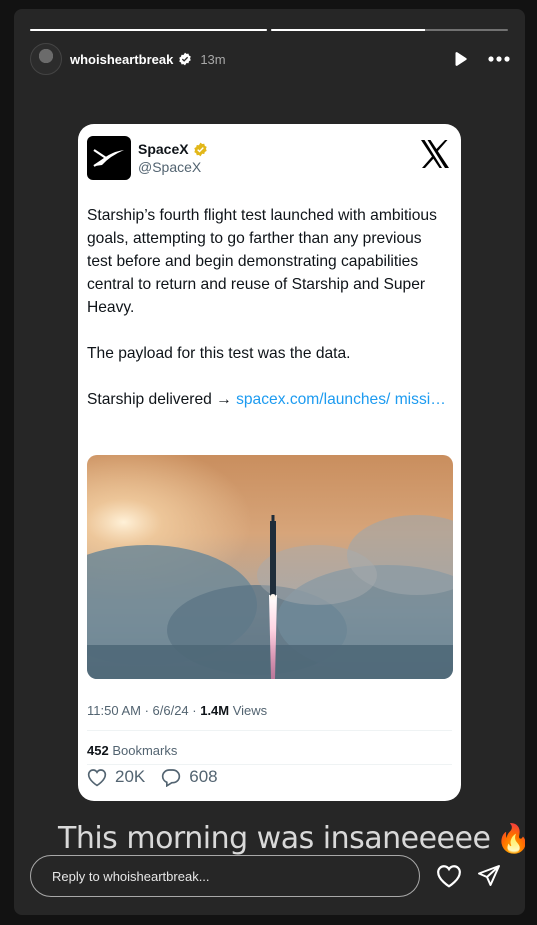  I want to click on bookmarks-stat: 452 Bookmarks, so click(132, 750).